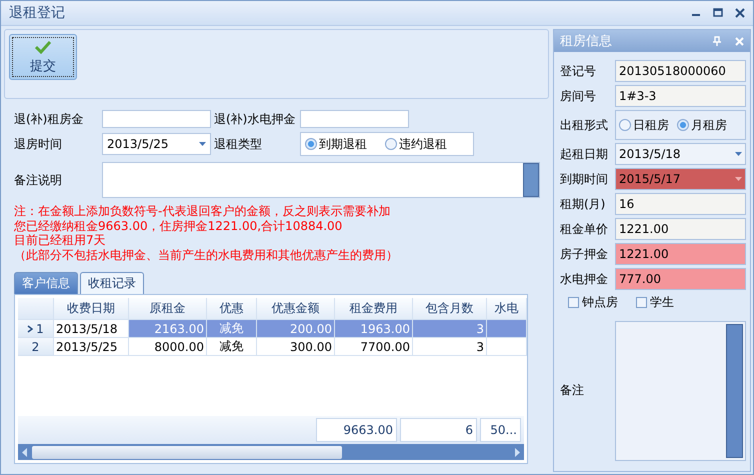 The height and width of the screenshot is (475, 754). I want to click on column-header: 租金费用, so click(374, 309).